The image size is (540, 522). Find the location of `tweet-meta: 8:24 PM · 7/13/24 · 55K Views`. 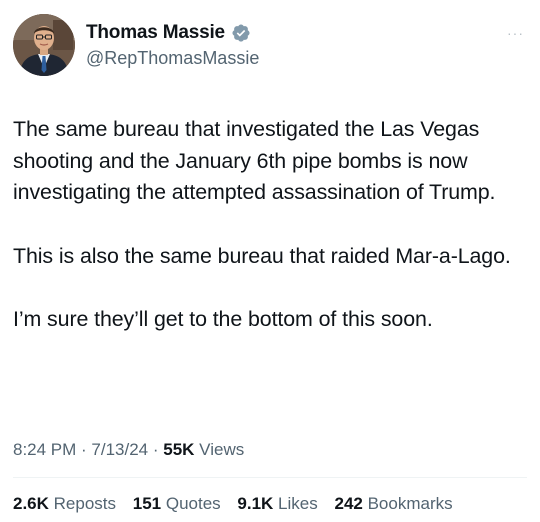

tweet-meta: 8:24 PM · 7/13/24 · 55K Views is located at coordinates (128, 450).